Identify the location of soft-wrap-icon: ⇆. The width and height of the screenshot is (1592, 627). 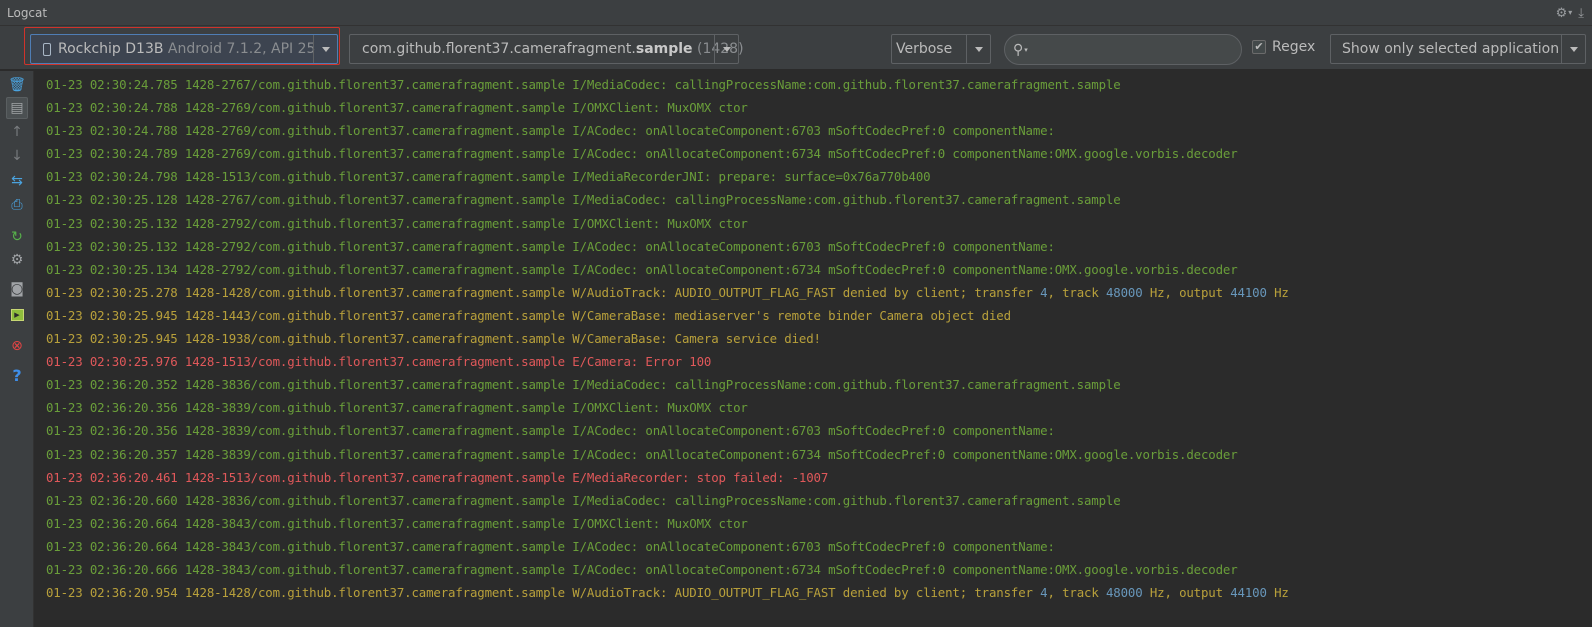
(17, 181).